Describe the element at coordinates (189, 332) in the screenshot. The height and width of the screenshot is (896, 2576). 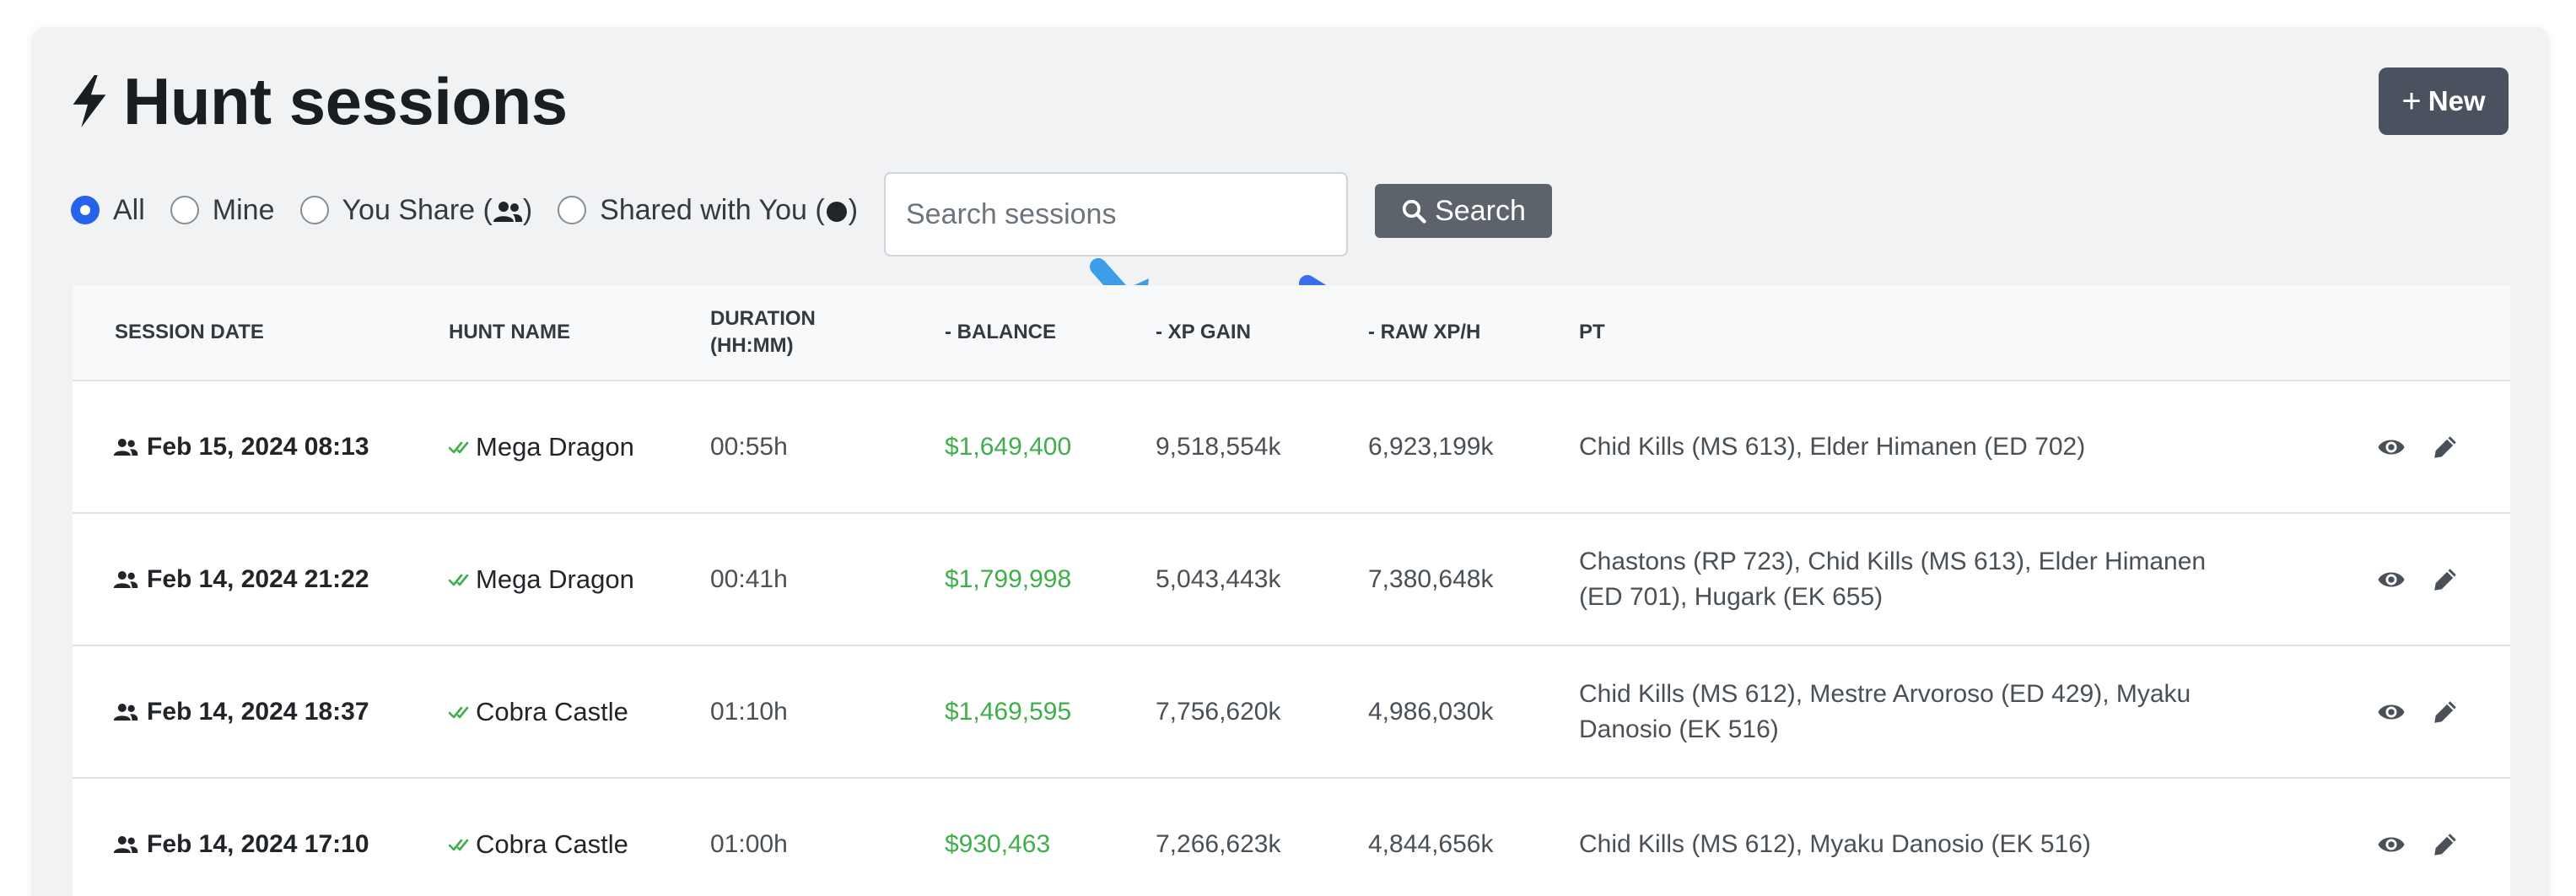
I see `header-session-date: SESSION DATE` at that location.